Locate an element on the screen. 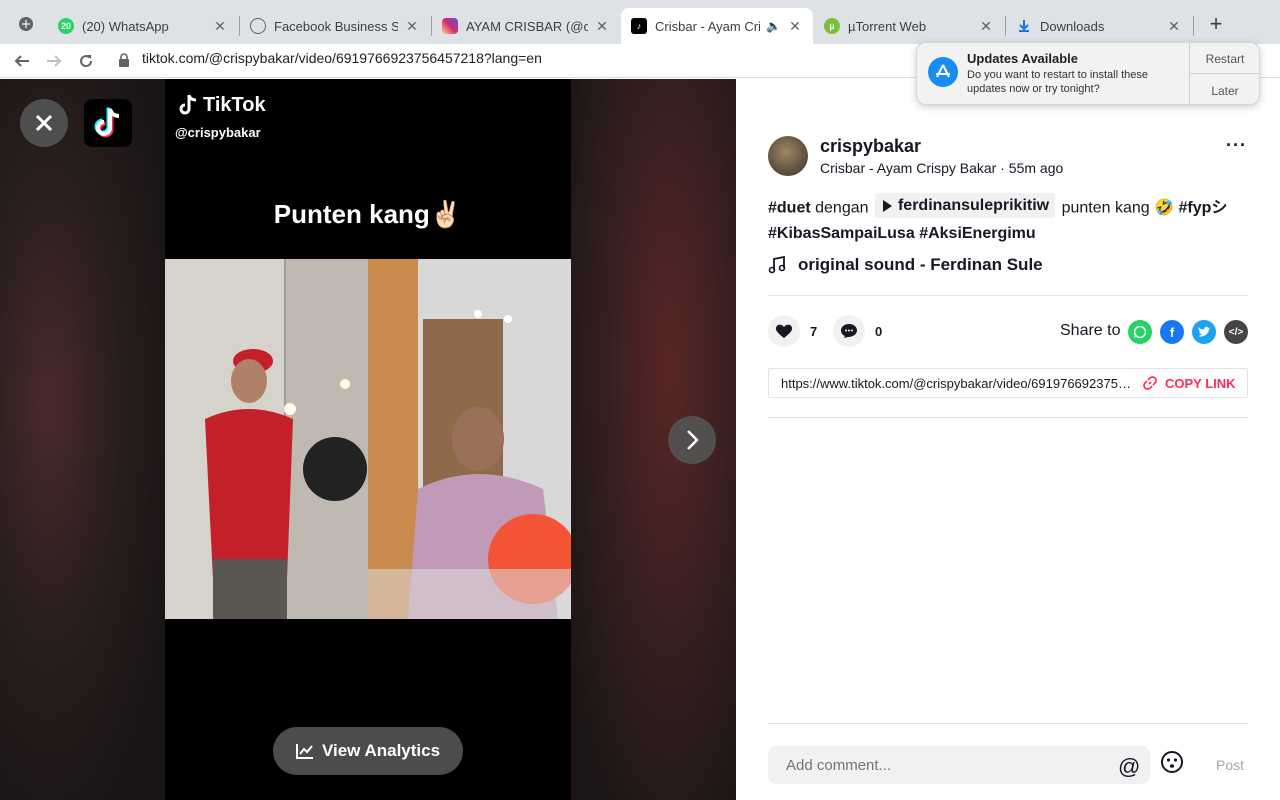 This screenshot has width=1280, height=800. utorrent-icon: µ is located at coordinates (832, 26).